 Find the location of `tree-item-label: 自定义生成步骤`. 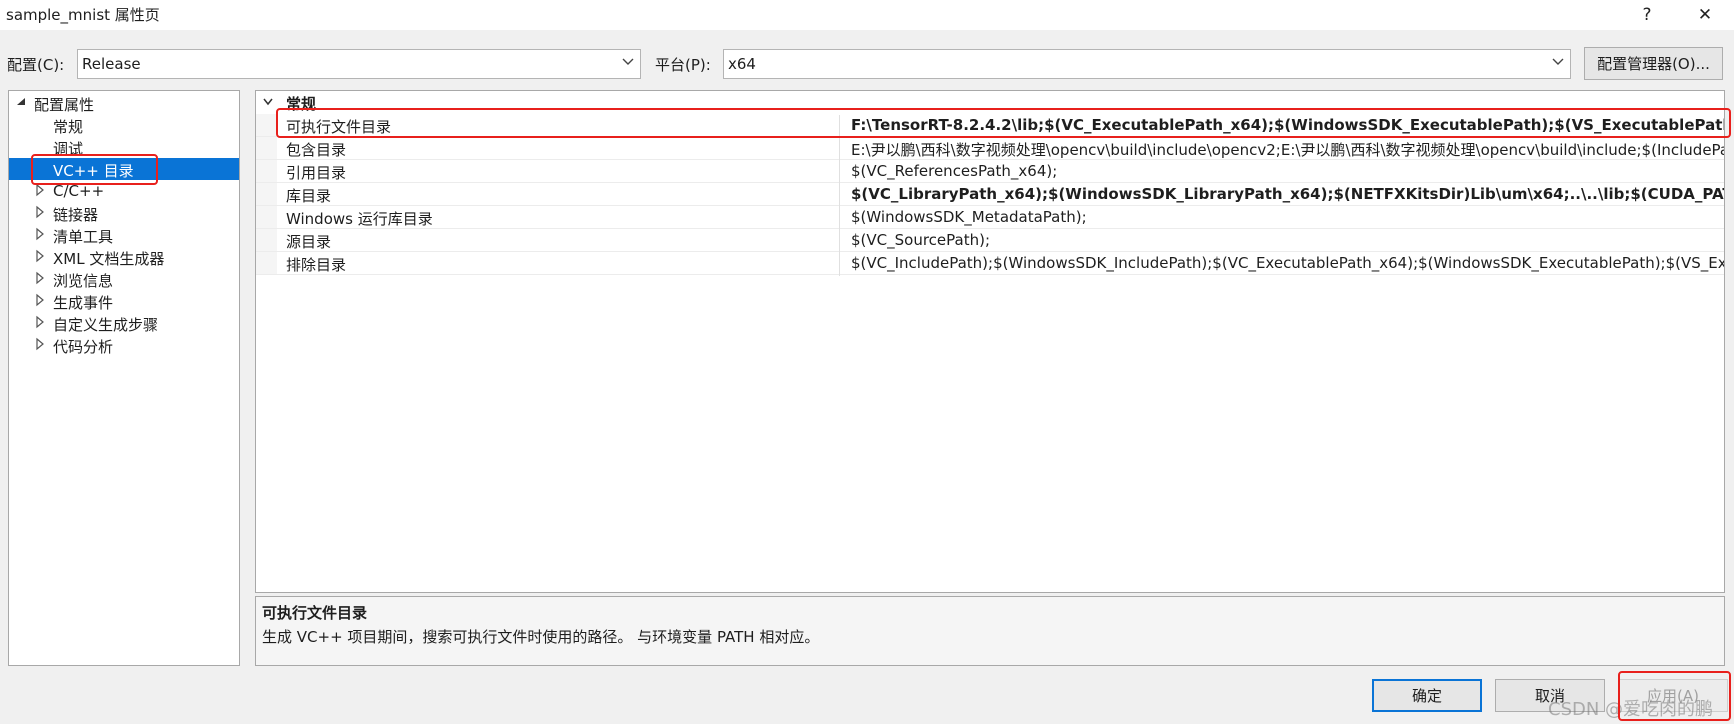

tree-item-label: 自定义生成步骤 is located at coordinates (106, 325).